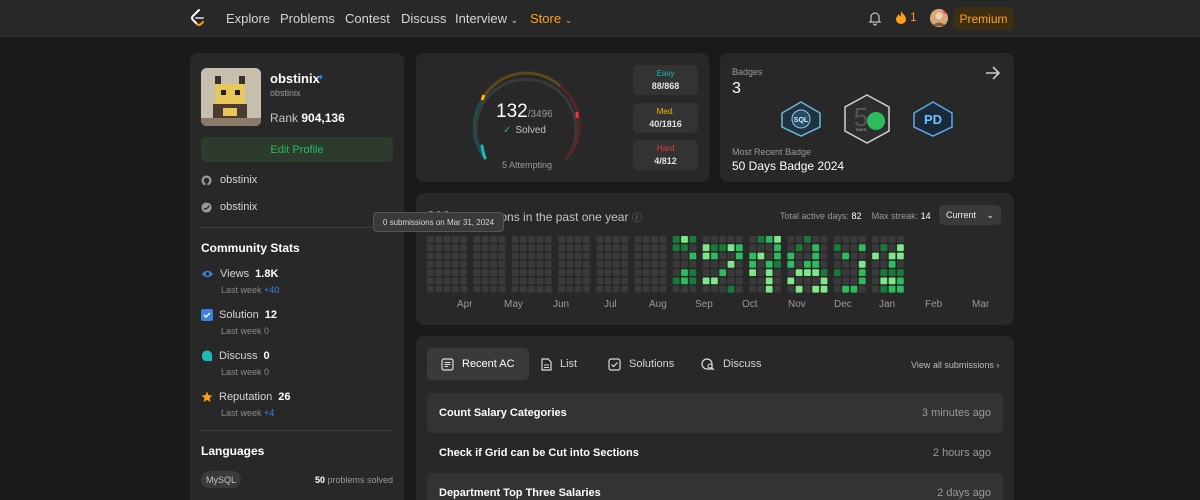  I want to click on 50-days-badge-icon: 5 DAYS, so click(867, 119).